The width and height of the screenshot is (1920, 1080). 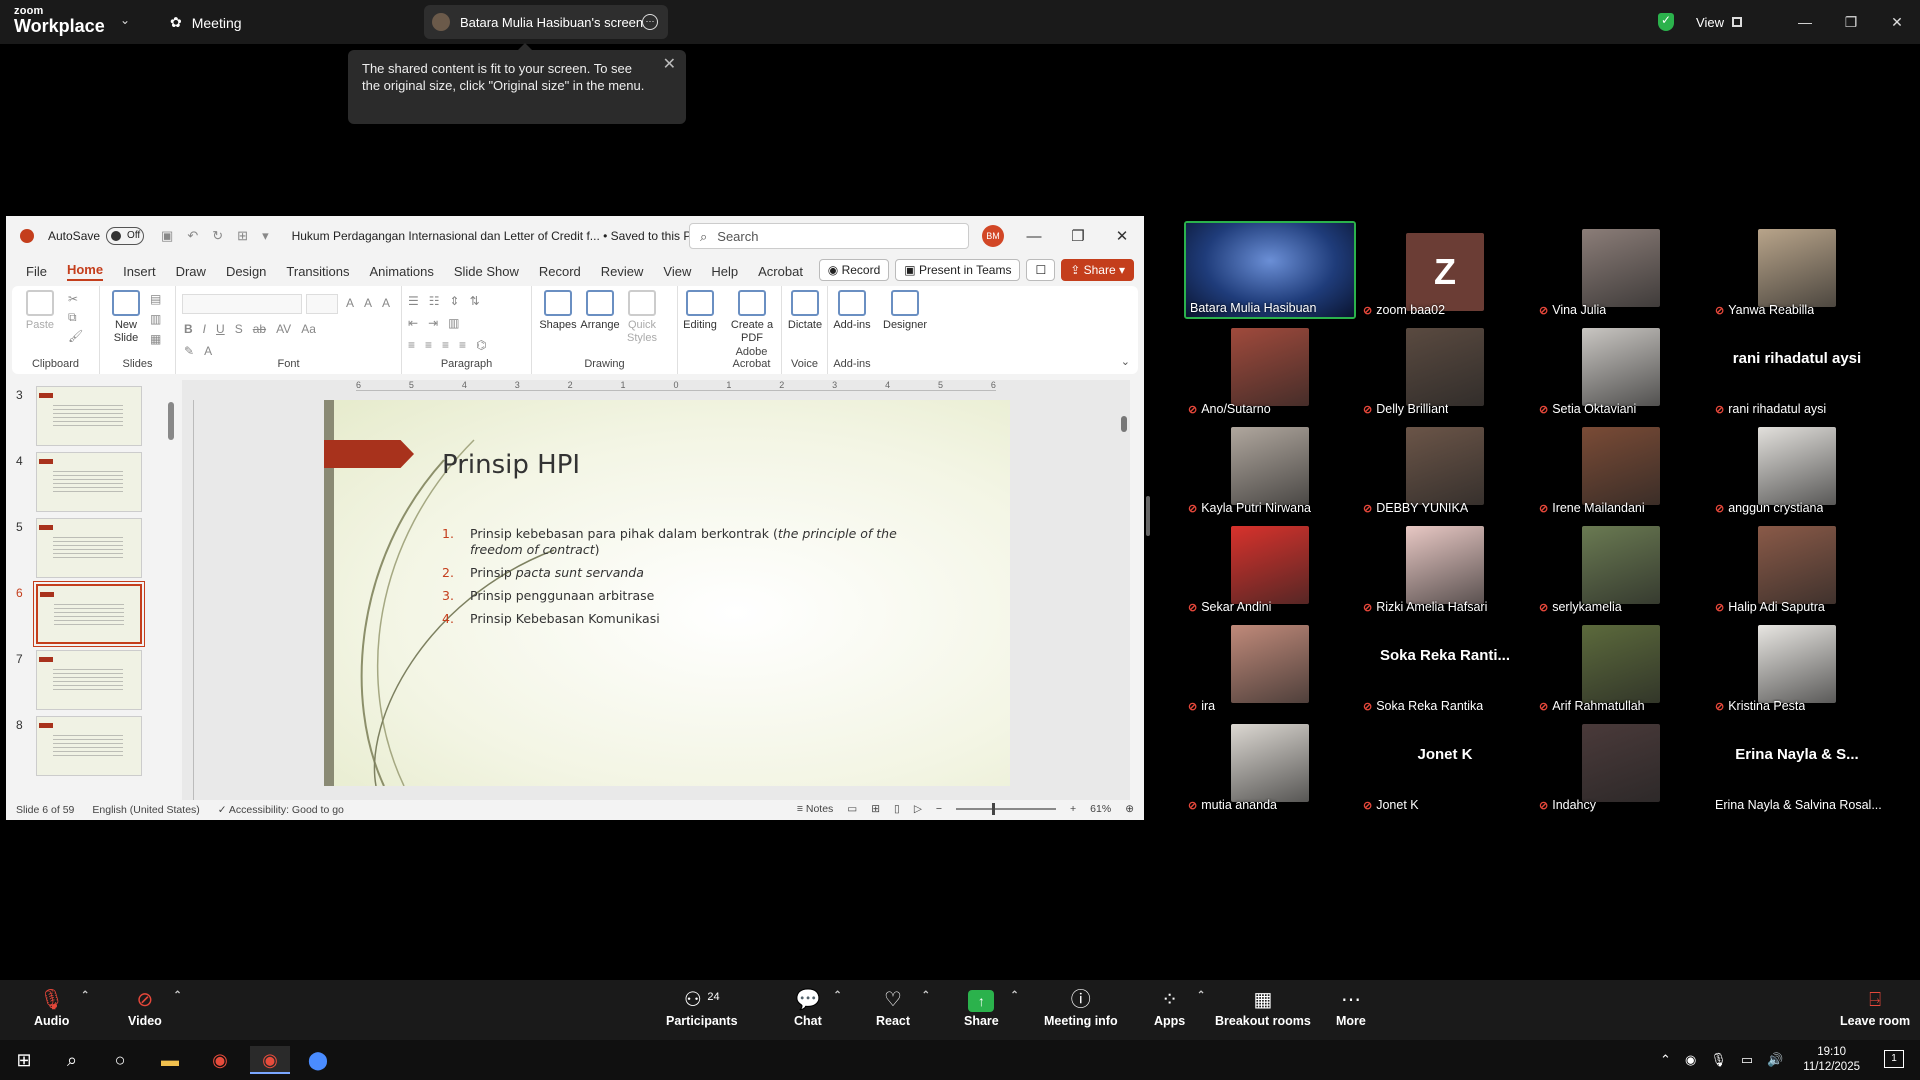 What do you see at coordinates (75, 299) in the screenshot?
I see `cut-icon: ✂` at bounding box center [75, 299].